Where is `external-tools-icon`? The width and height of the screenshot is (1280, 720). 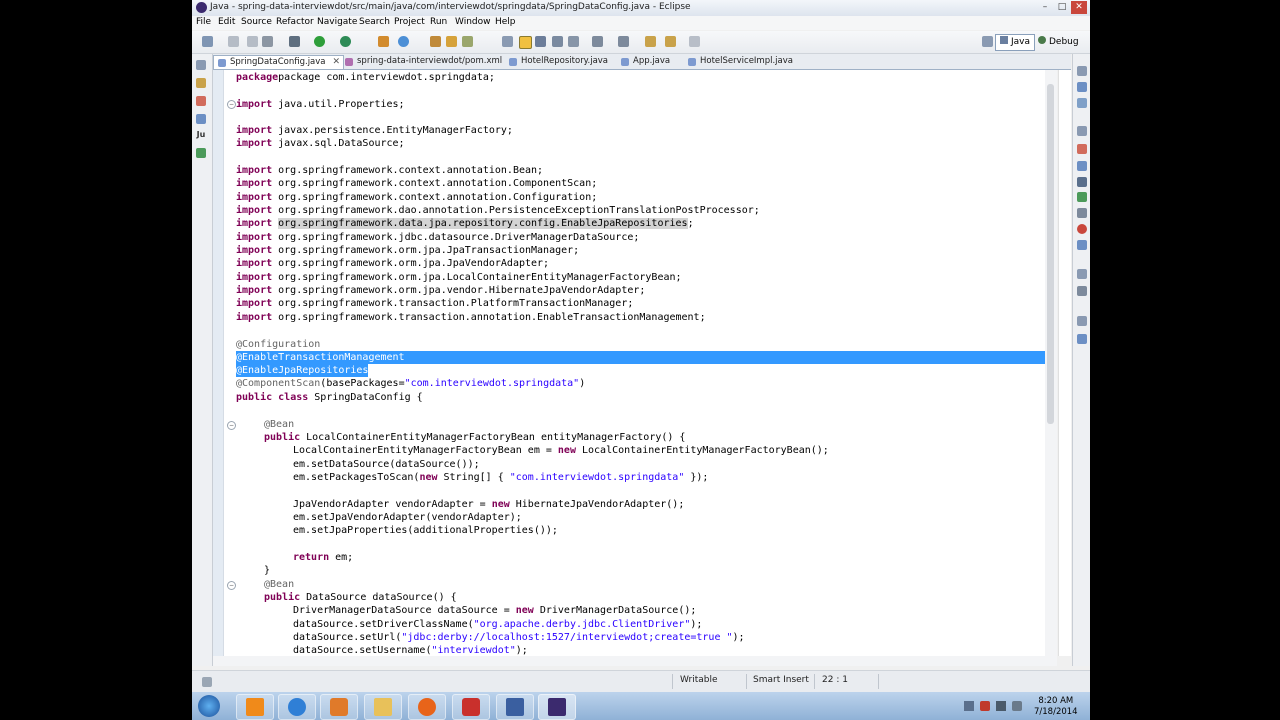 external-tools-icon is located at coordinates (345, 41).